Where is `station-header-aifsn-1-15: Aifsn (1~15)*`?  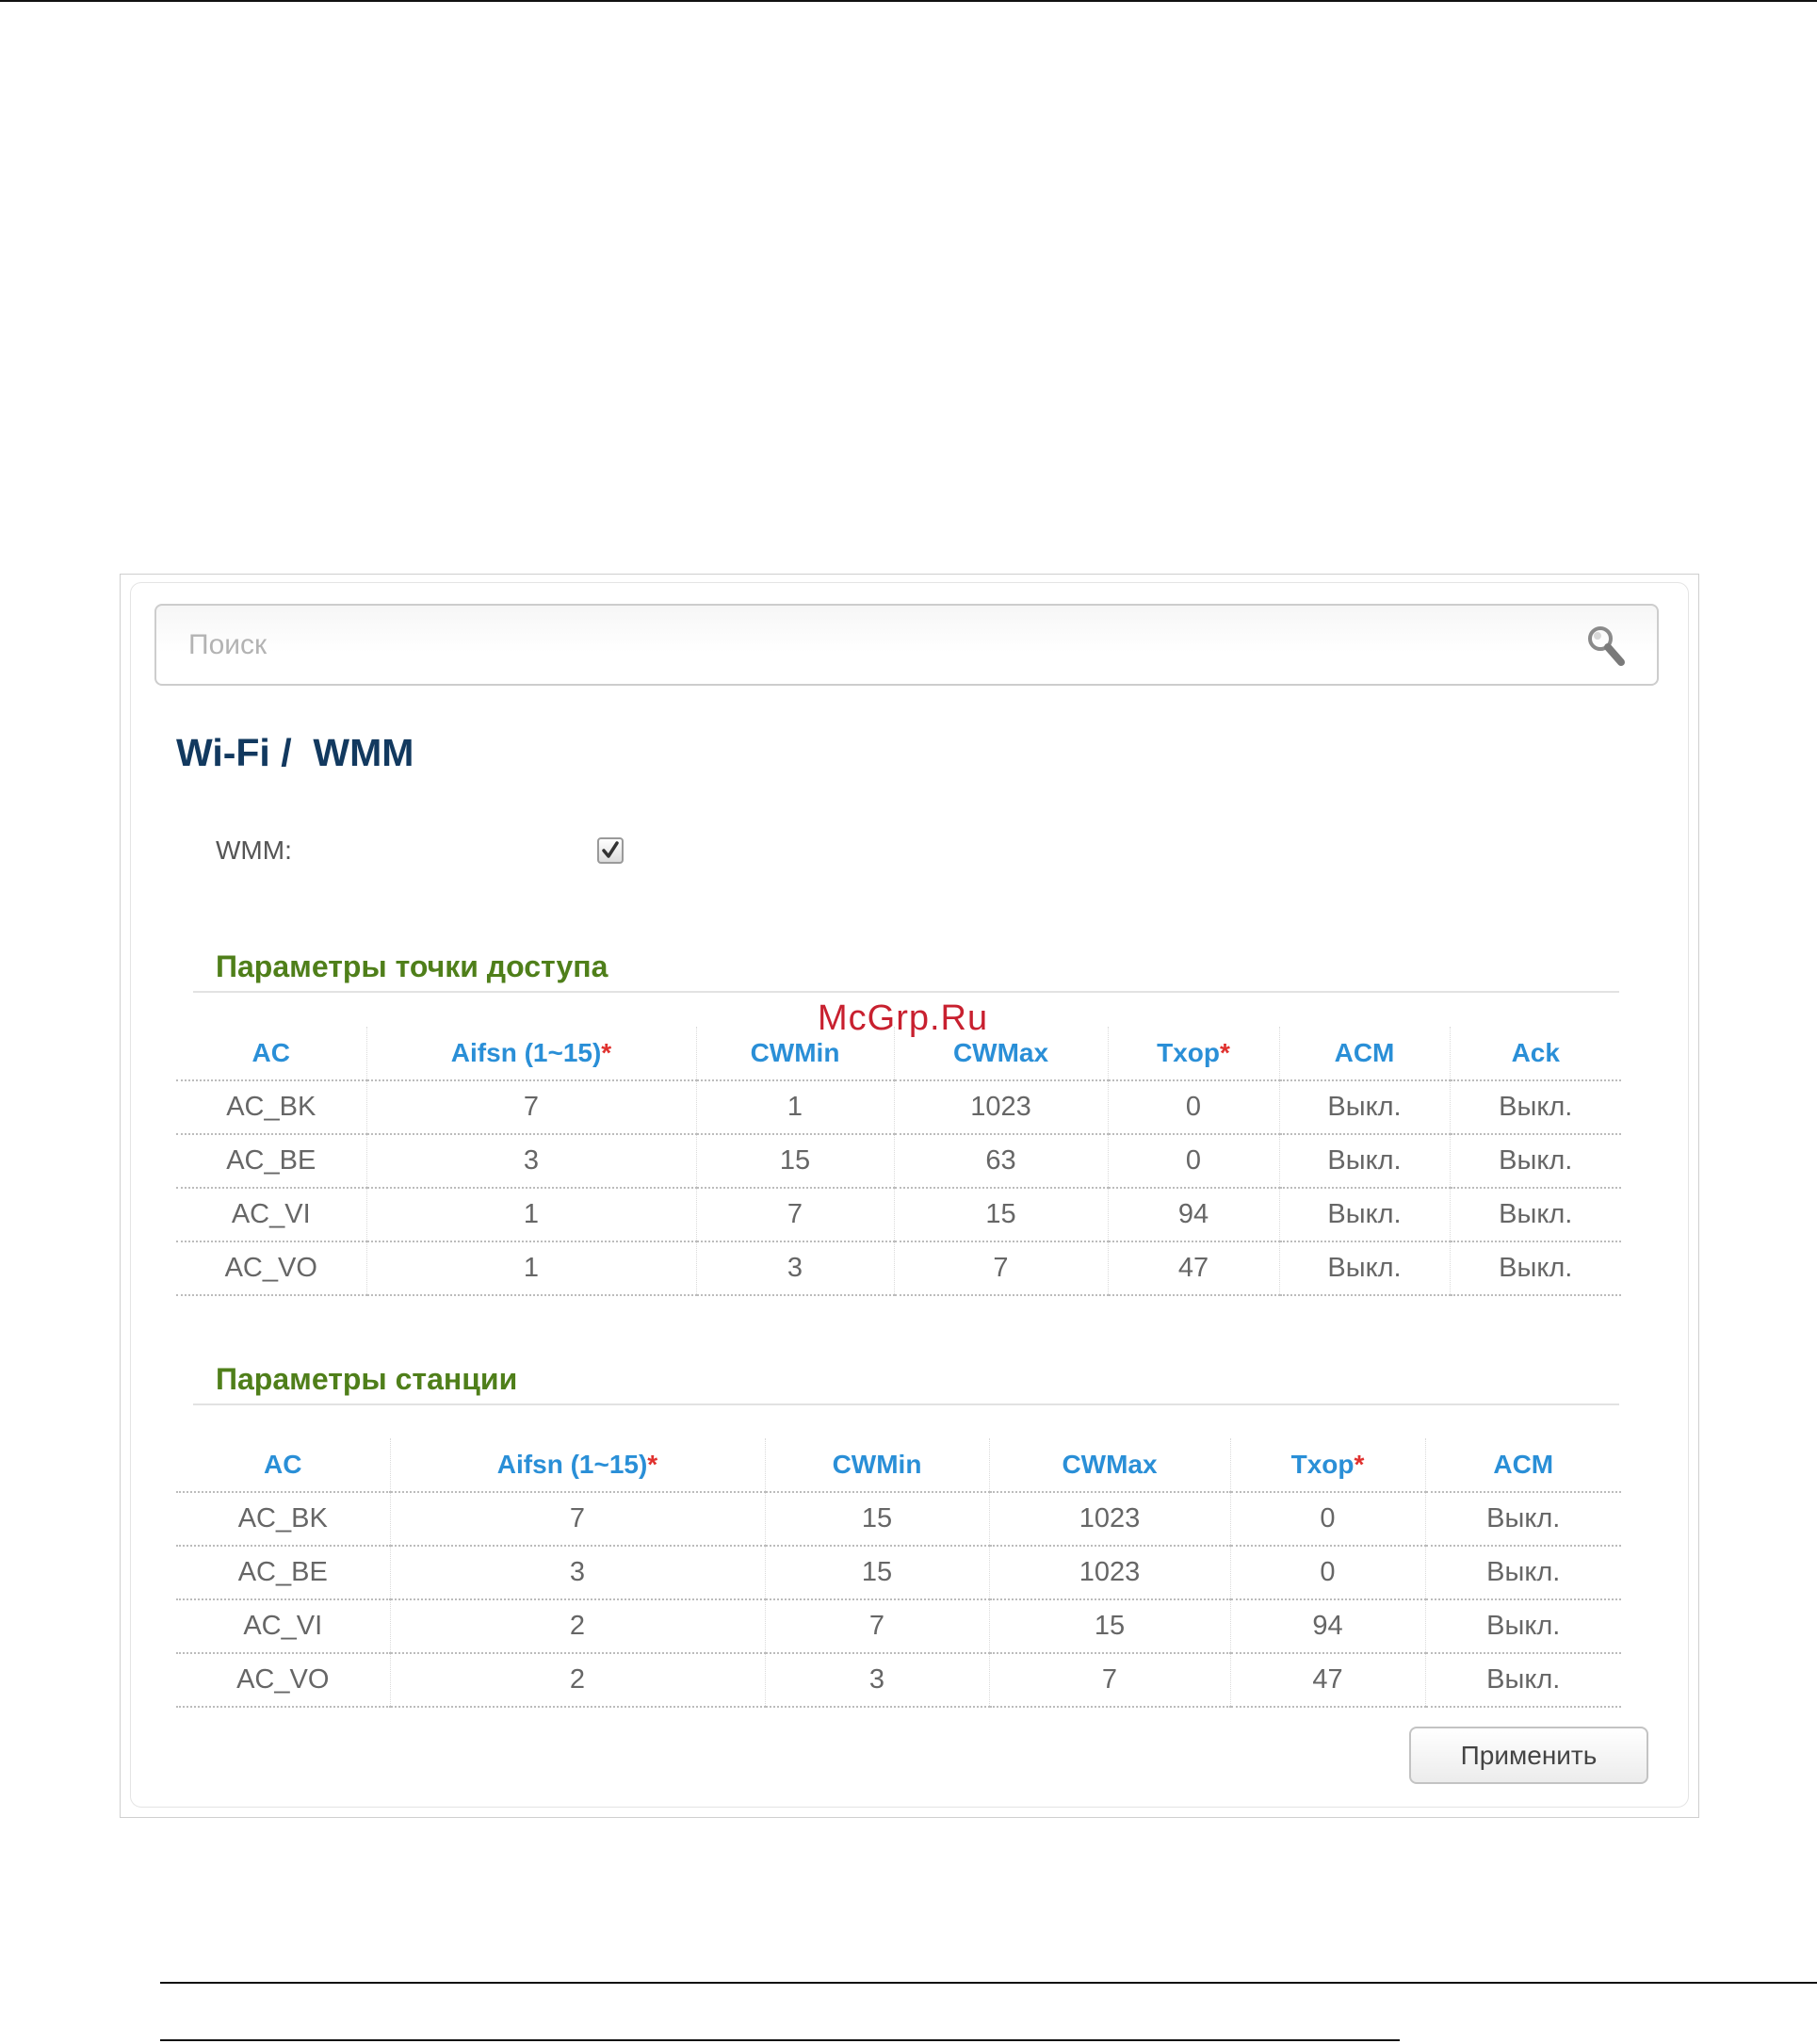 station-header-aifsn-1-15: Aifsn (1~15)* is located at coordinates (577, 1465).